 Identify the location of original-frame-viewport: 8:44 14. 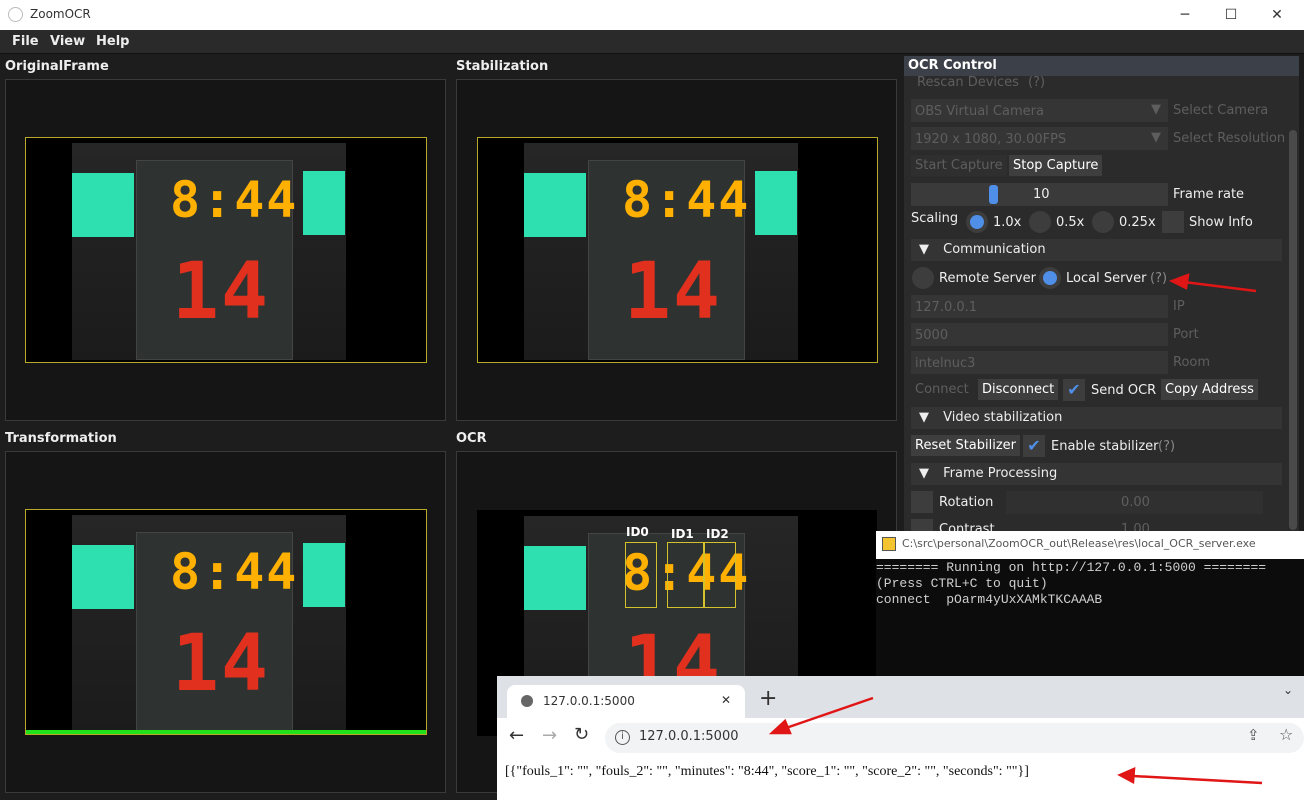
(225, 250).